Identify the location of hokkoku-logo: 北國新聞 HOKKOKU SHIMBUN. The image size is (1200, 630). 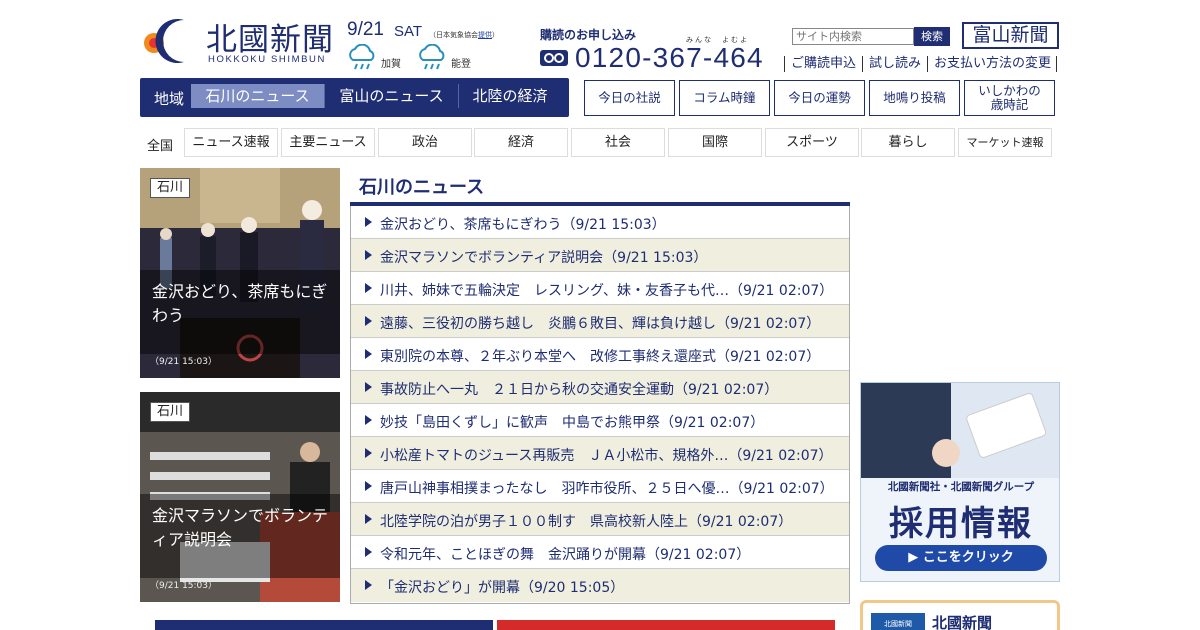
(240, 41).